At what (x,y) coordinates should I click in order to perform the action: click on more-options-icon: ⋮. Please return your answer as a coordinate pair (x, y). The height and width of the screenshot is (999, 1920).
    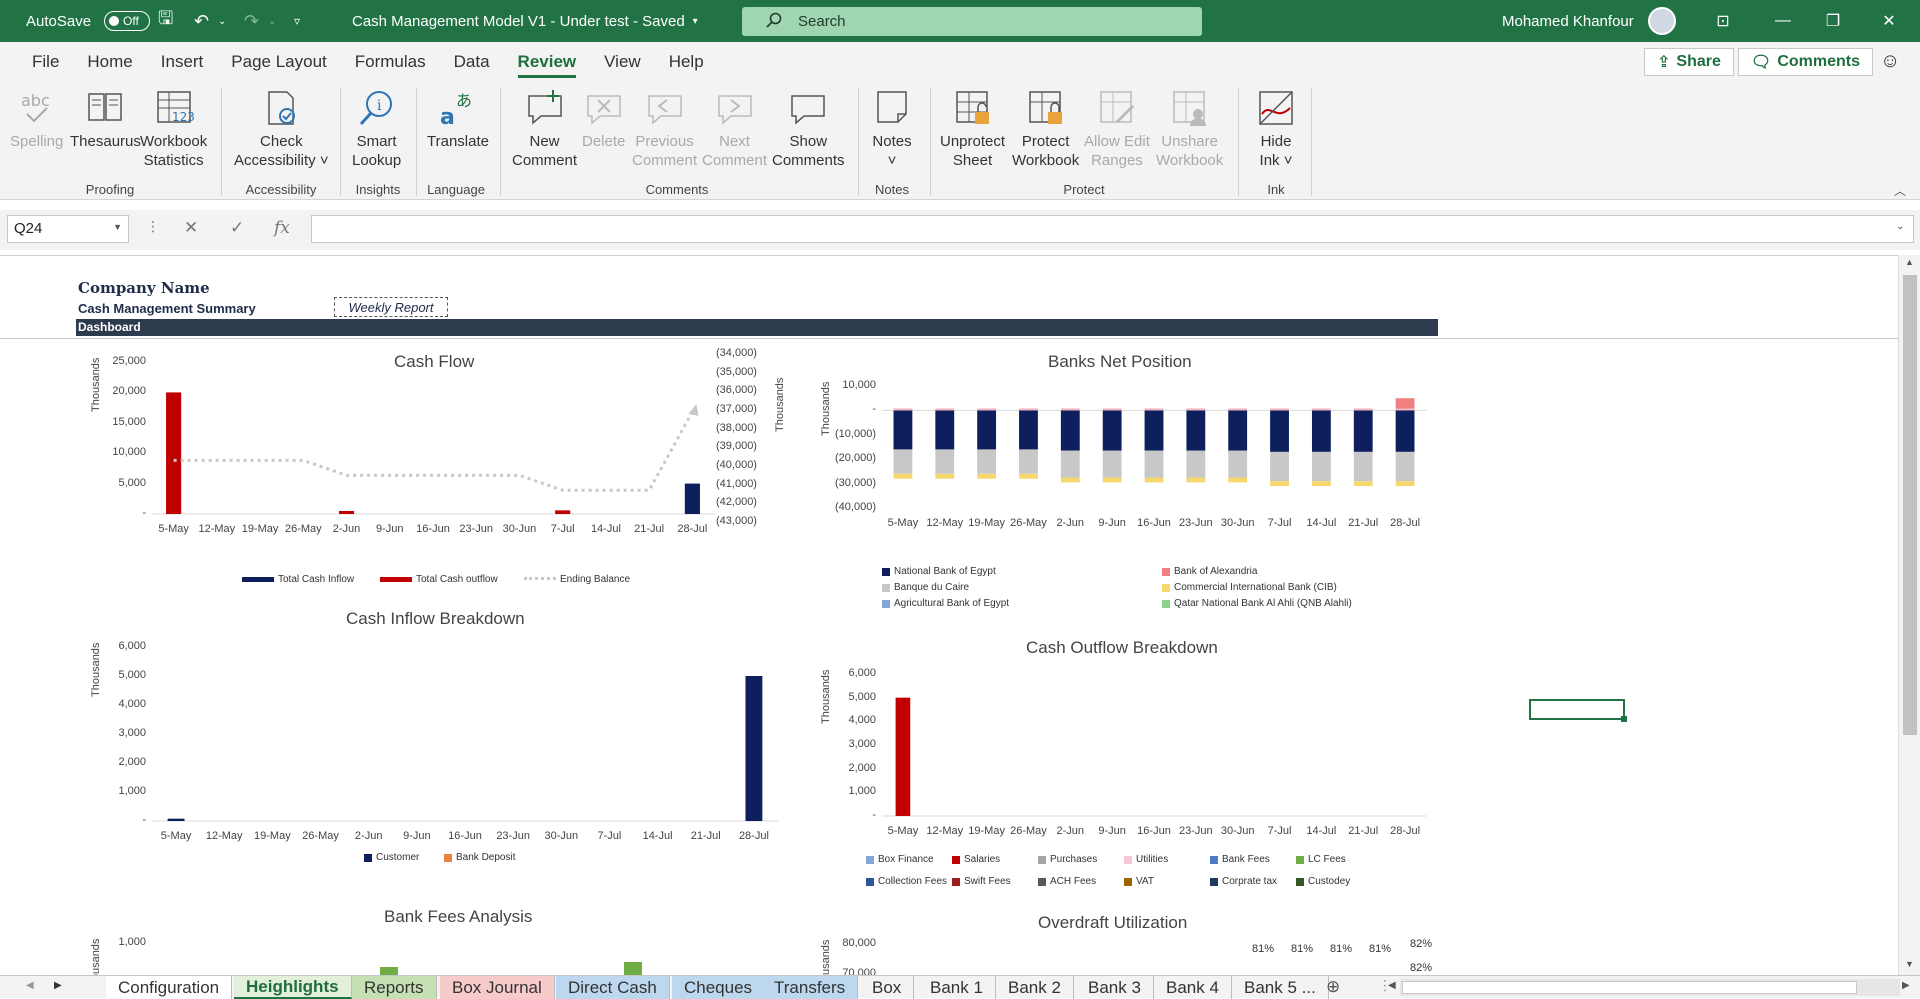
    Looking at the image, I should click on (153, 226).